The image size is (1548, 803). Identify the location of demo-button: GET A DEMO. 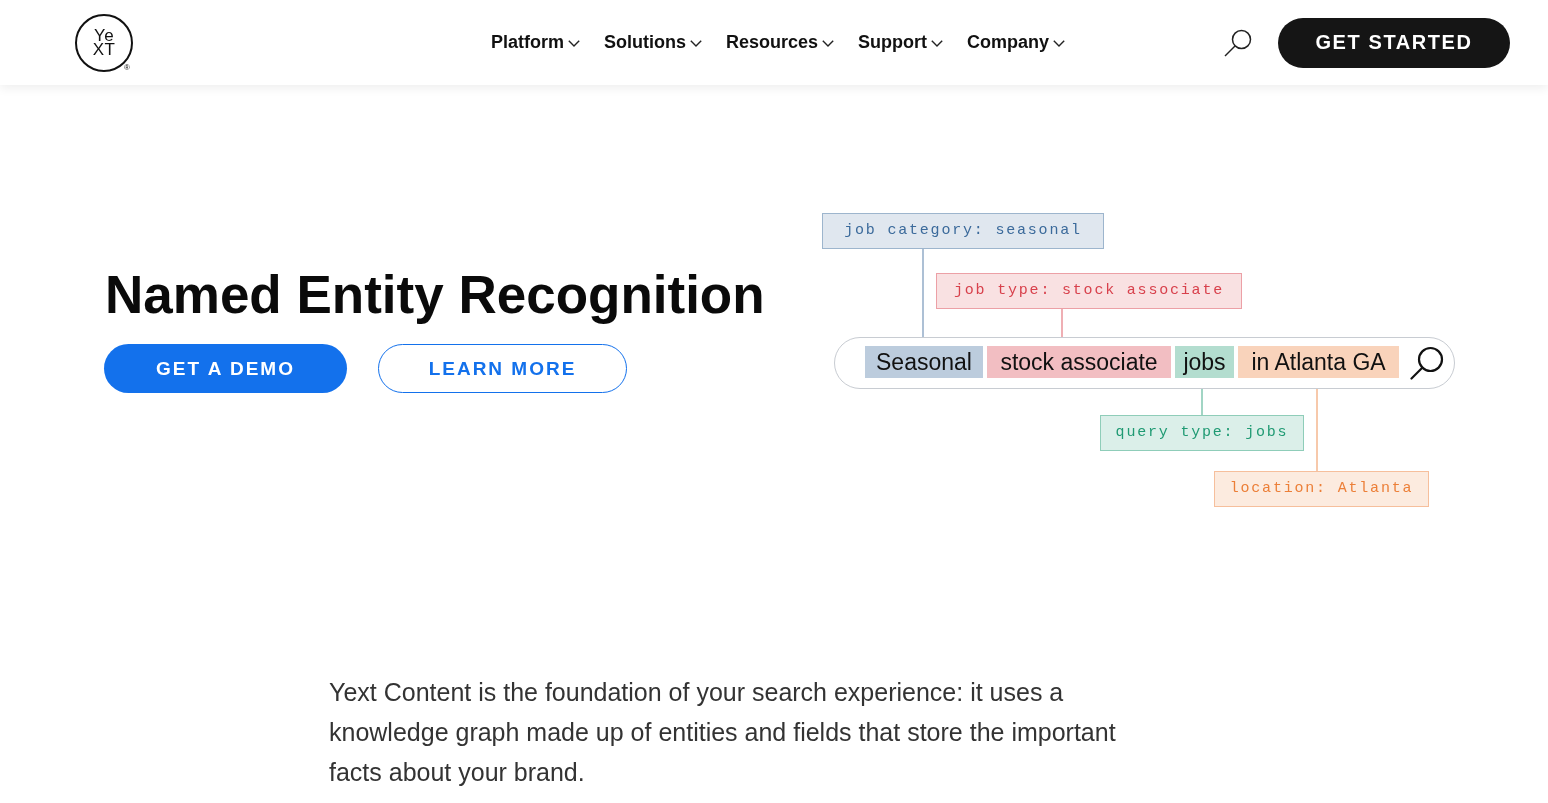
(225, 368).